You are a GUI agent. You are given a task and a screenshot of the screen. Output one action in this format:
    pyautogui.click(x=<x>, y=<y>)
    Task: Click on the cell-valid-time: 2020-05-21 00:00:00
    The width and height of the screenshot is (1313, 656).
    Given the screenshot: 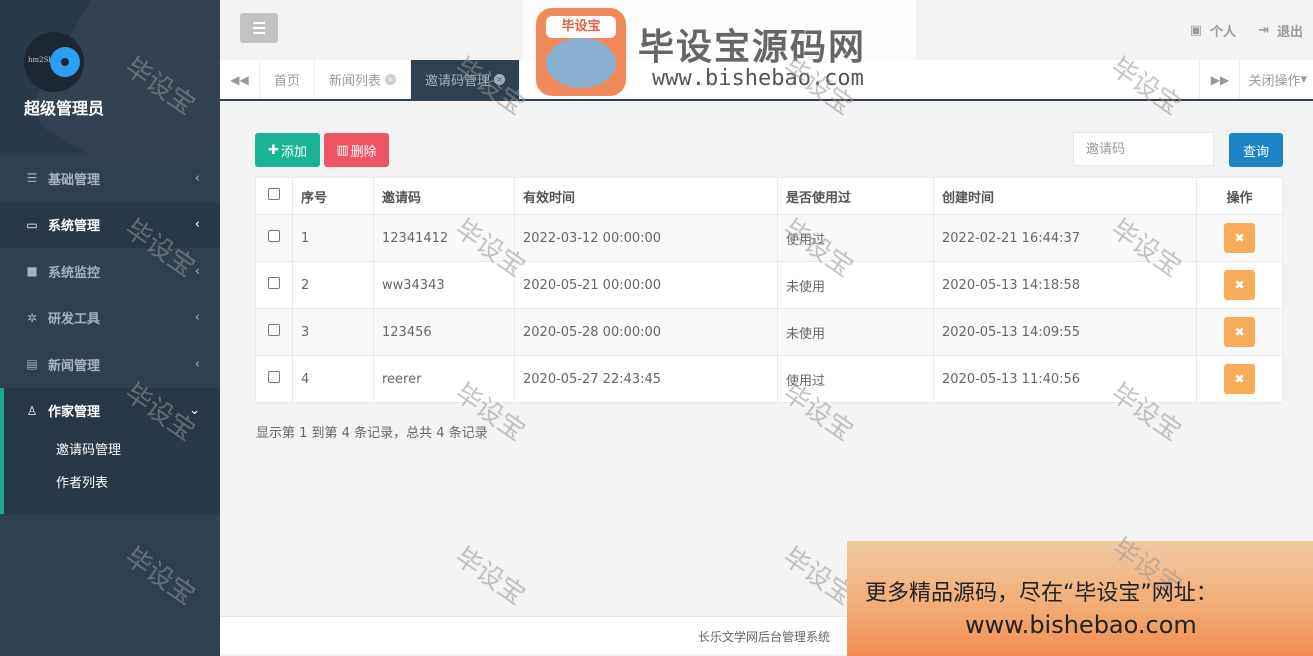 What is the action you would take?
    pyautogui.click(x=646, y=285)
    